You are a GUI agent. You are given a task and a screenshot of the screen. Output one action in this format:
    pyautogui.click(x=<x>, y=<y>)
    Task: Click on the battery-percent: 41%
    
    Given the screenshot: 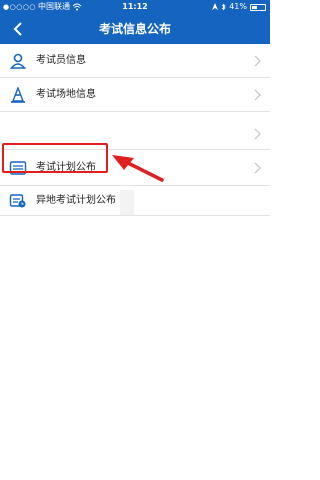 What is the action you would take?
    pyautogui.click(x=238, y=6)
    